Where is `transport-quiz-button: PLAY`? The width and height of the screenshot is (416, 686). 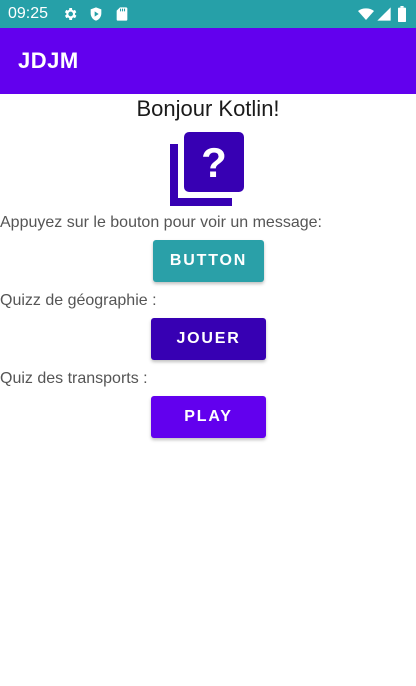 transport-quiz-button: PLAY is located at coordinates (208, 417).